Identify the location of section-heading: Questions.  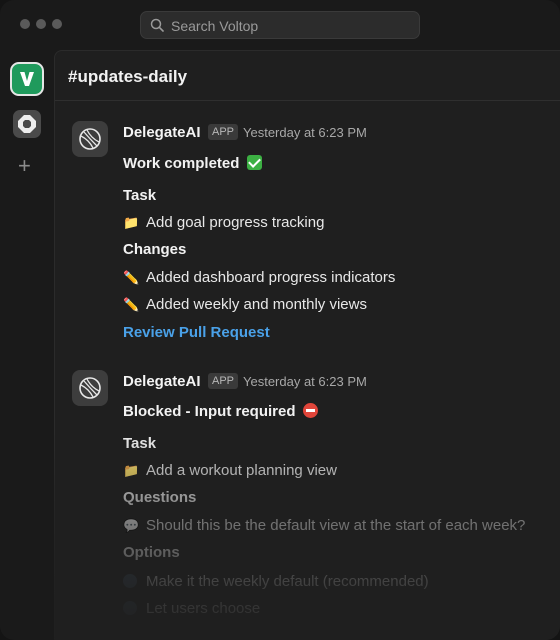
(160, 497).